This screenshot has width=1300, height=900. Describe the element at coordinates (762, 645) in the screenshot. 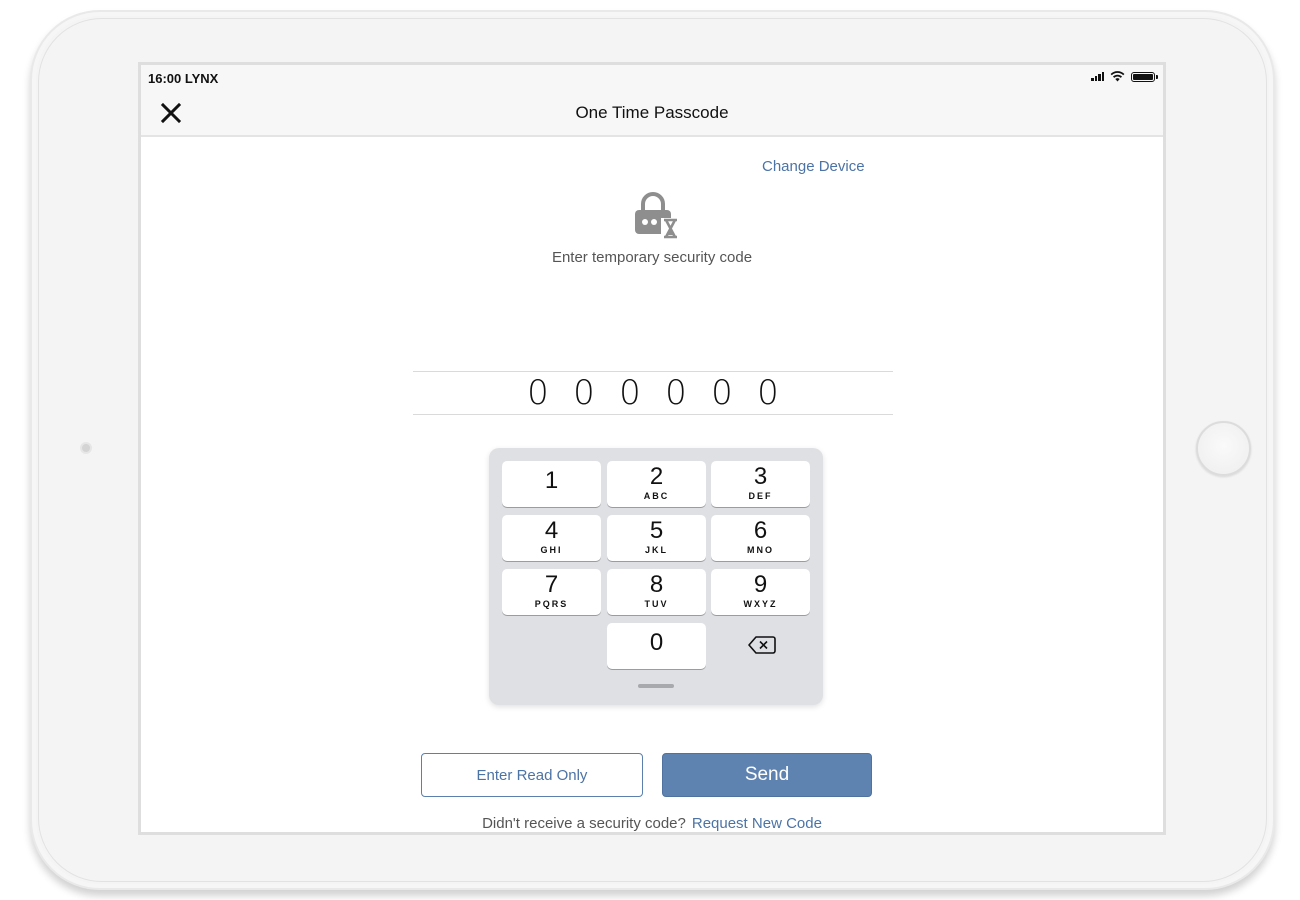

I see `backspace-icon` at that location.